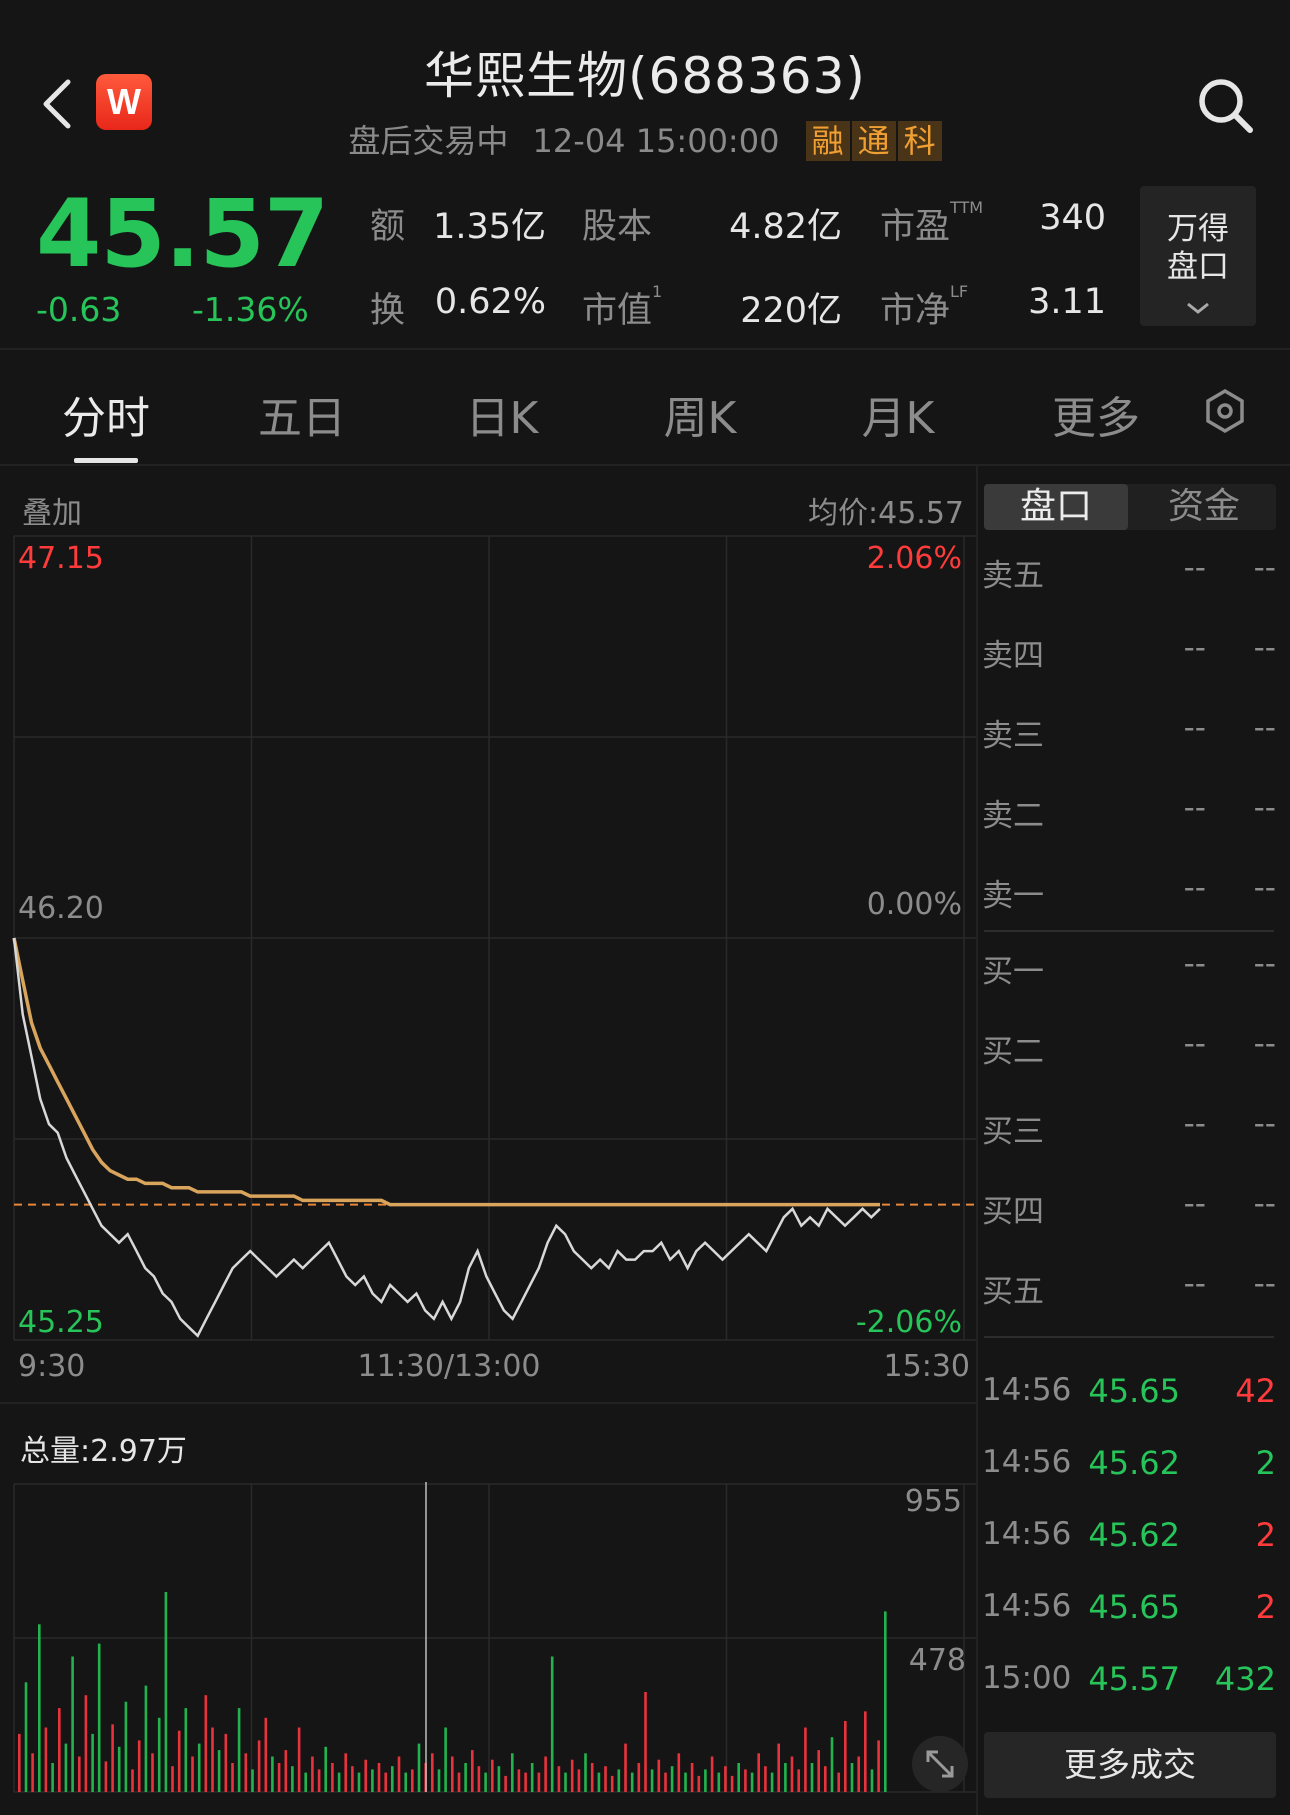 The width and height of the screenshot is (1290, 1815). What do you see at coordinates (919, 141) in the screenshot?
I see `tag-star: 科` at bounding box center [919, 141].